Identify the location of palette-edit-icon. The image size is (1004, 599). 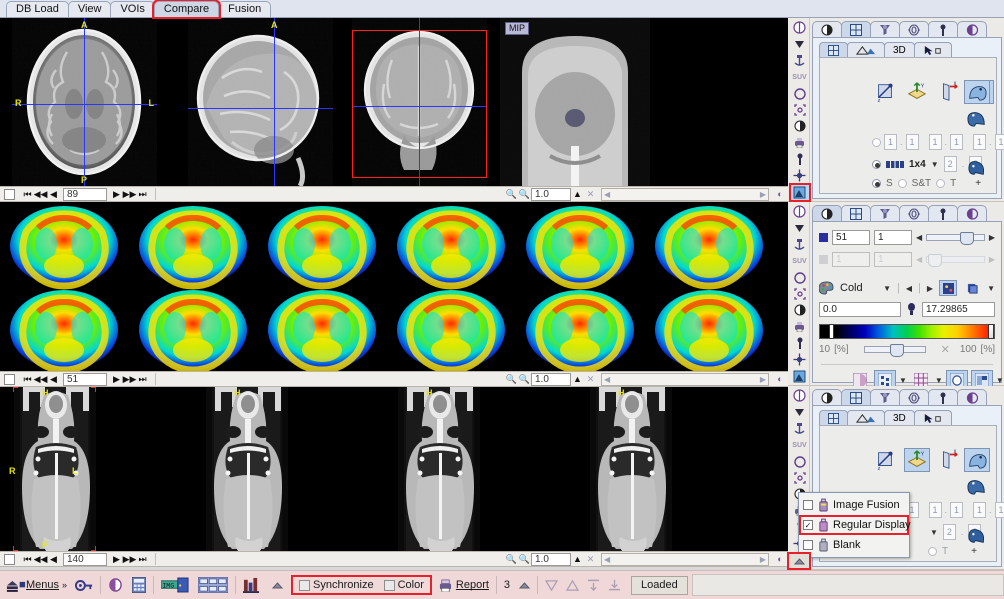
(948, 288).